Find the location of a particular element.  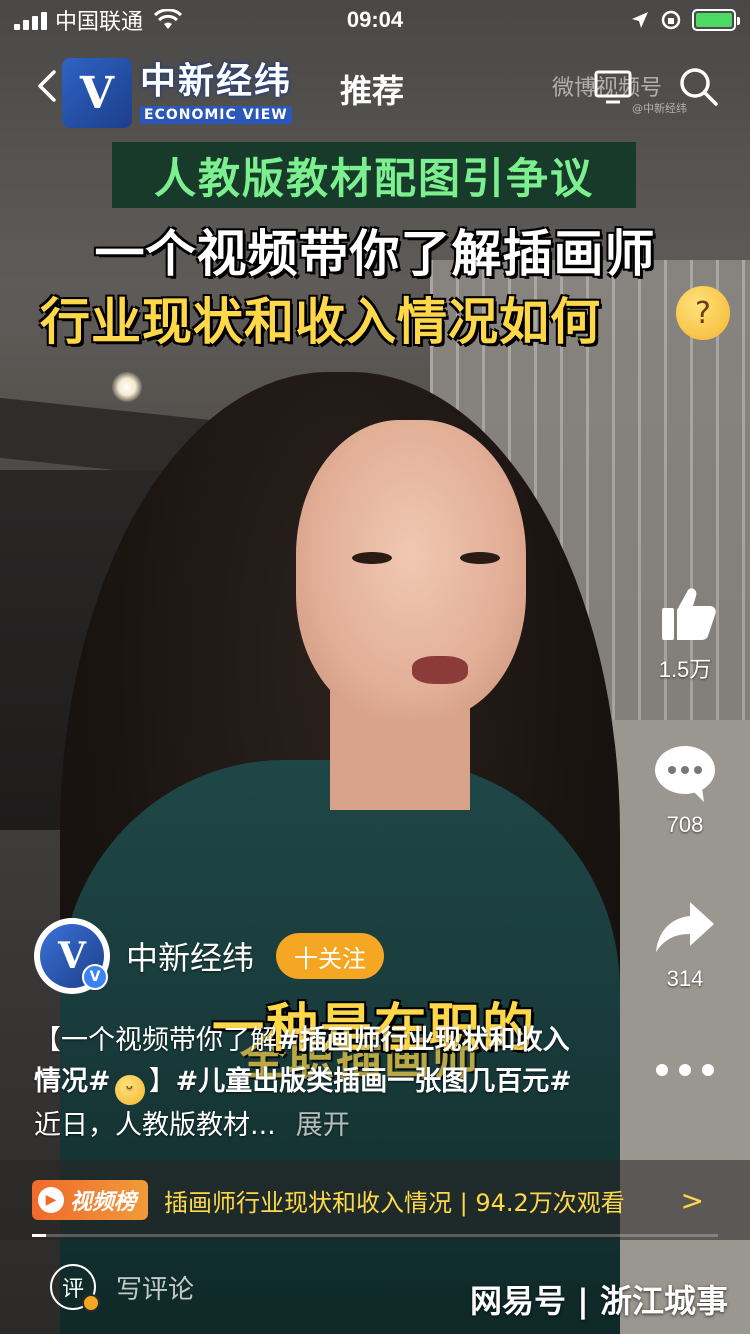

video-caption-line3: 行业现状和收入情况如何 is located at coordinates (320, 322).